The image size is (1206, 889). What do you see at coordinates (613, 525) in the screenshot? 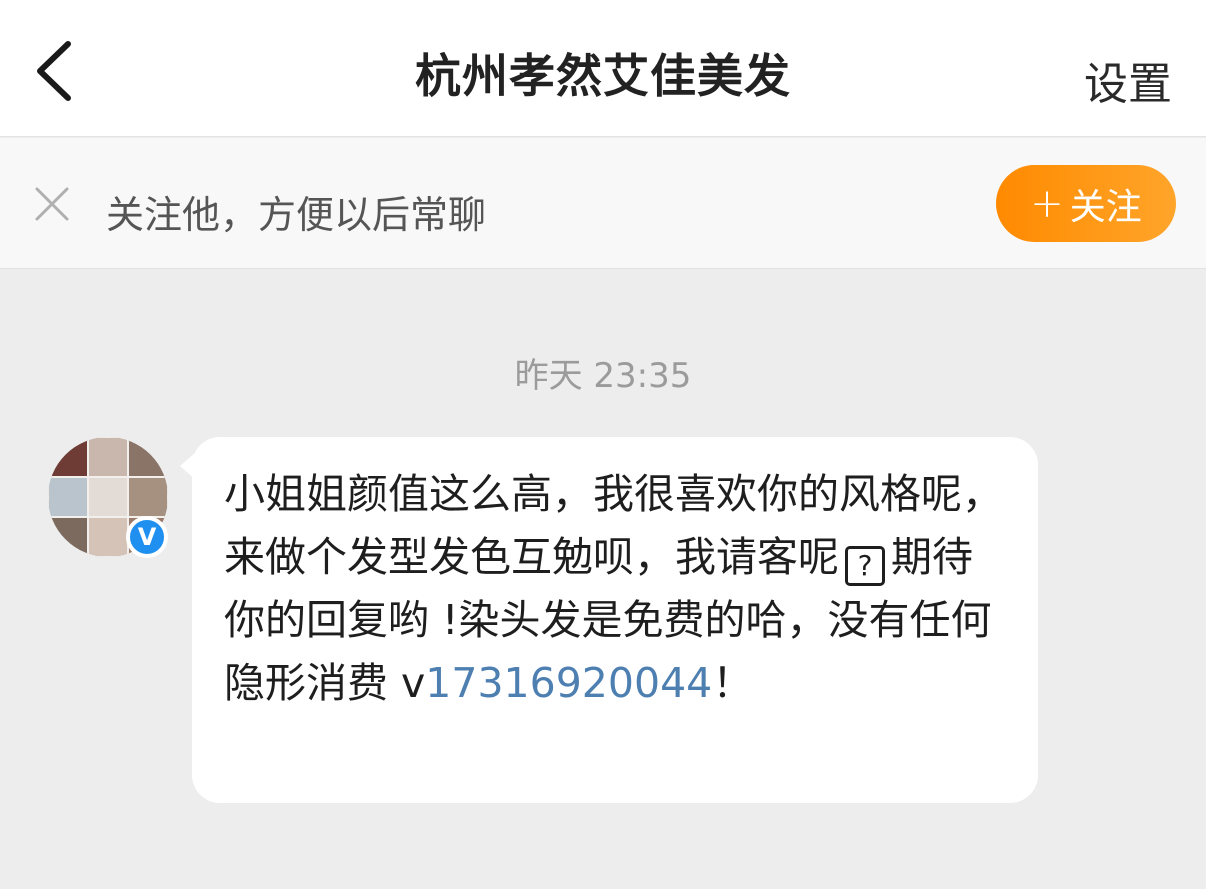
I see `message-part-1: 小姐姐颜值这么高，我很喜欢你的风格呢，来做个发型发色互勉呗，我请客呢` at bounding box center [613, 525].